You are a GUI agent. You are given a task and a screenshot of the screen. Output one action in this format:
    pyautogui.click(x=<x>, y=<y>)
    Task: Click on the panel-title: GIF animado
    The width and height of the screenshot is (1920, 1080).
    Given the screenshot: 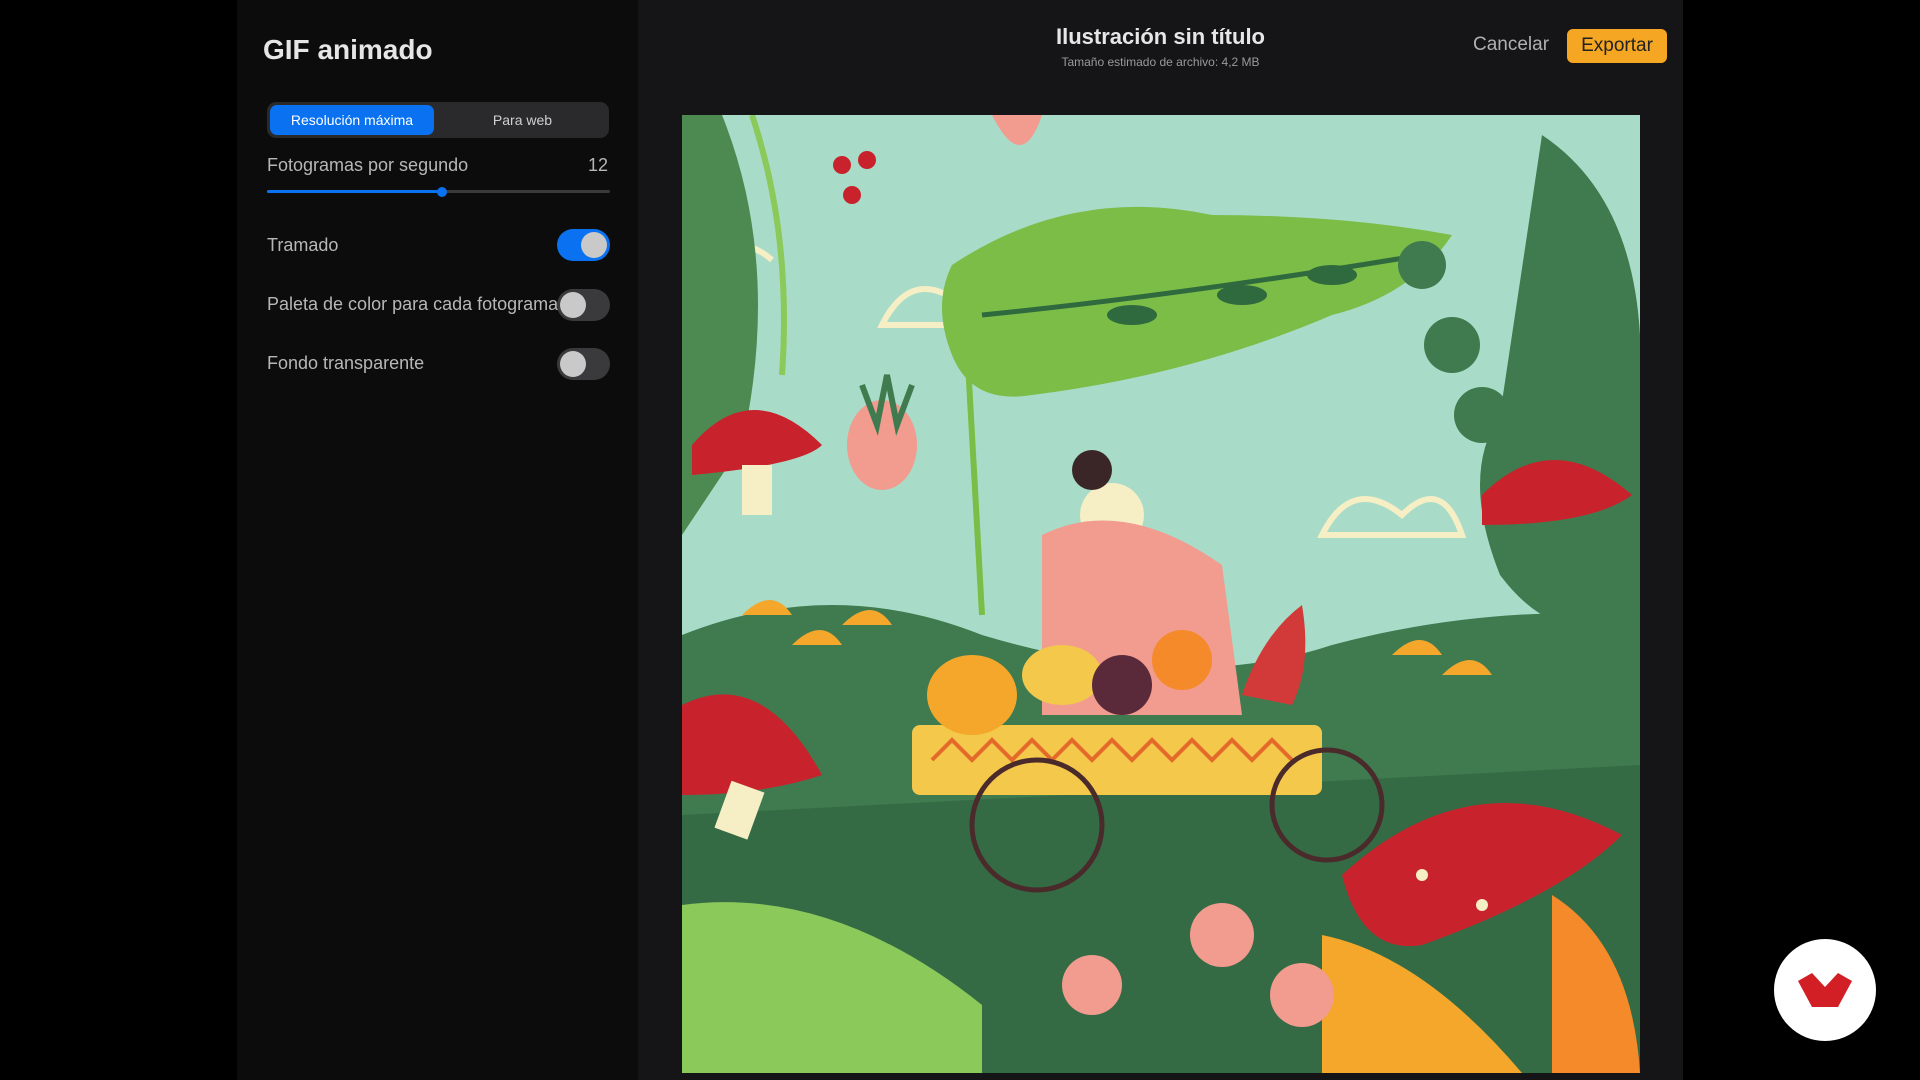 What is the action you would take?
    pyautogui.click(x=348, y=49)
    